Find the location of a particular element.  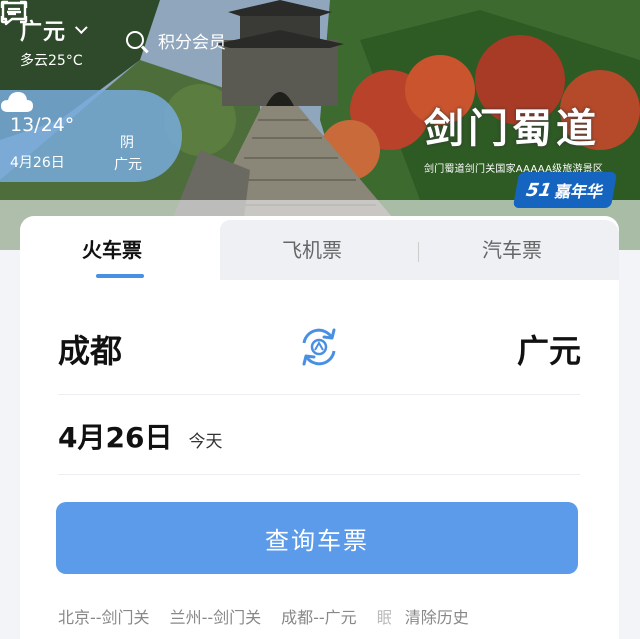

weather-summary: 多云25°C is located at coordinates (51, 61).